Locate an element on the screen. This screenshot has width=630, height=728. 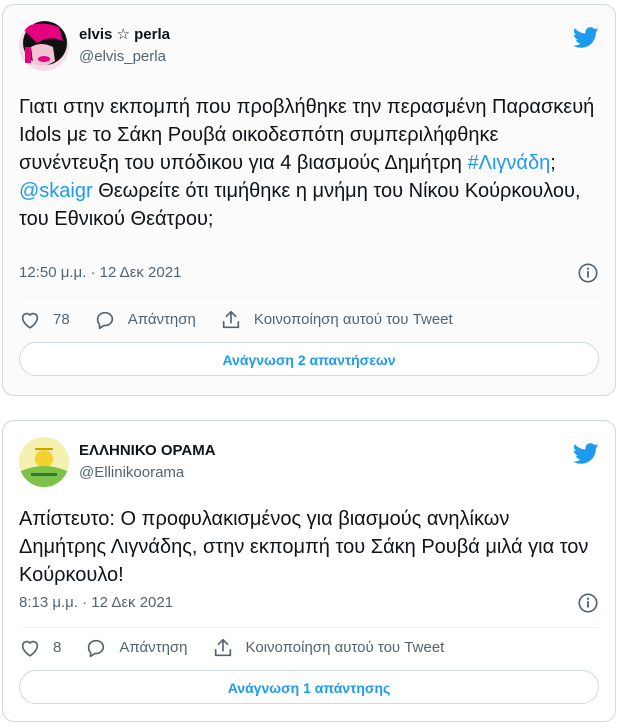
avatar-party-logo-icon is located at coordinates (44, 462).